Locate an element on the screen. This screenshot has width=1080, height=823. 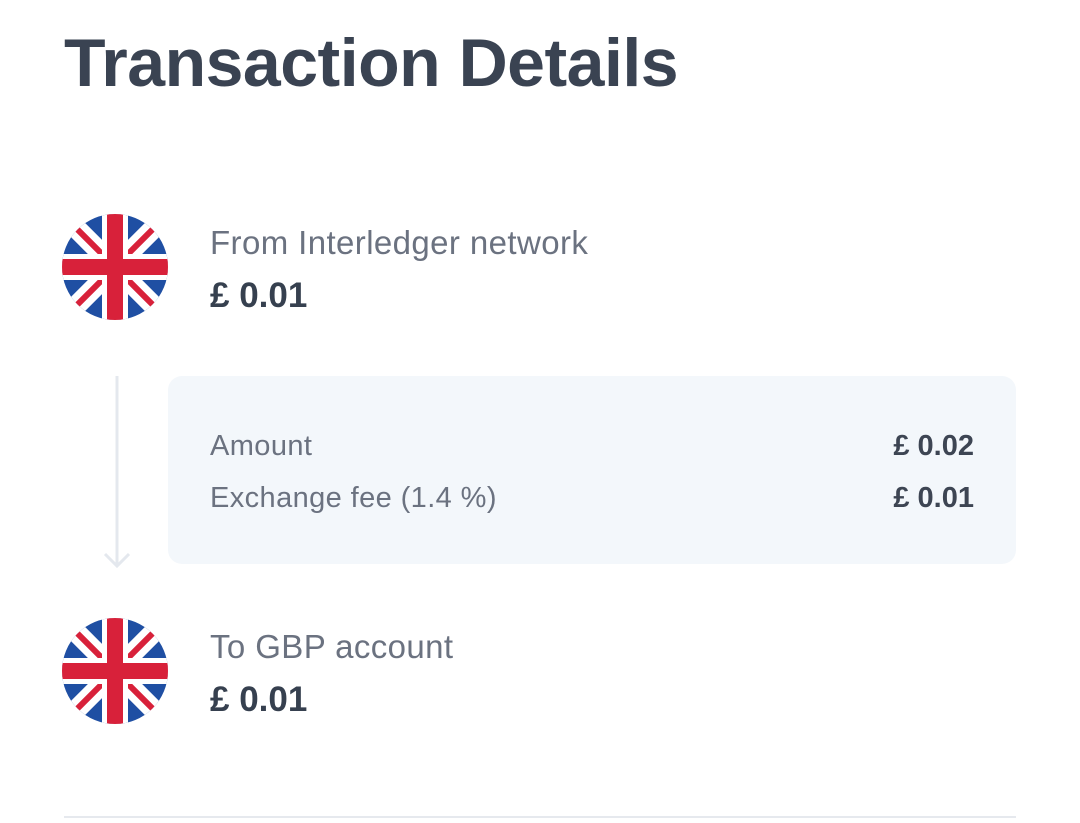
page-title: Transaction Details is located at coordinates (371, 63).